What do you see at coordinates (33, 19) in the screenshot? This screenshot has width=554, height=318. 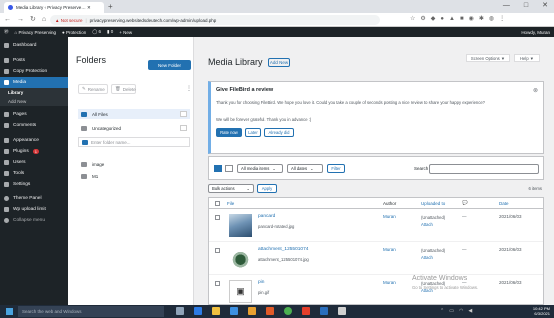 I see `reload-icon: ↻` at bounding box center [33, 19].